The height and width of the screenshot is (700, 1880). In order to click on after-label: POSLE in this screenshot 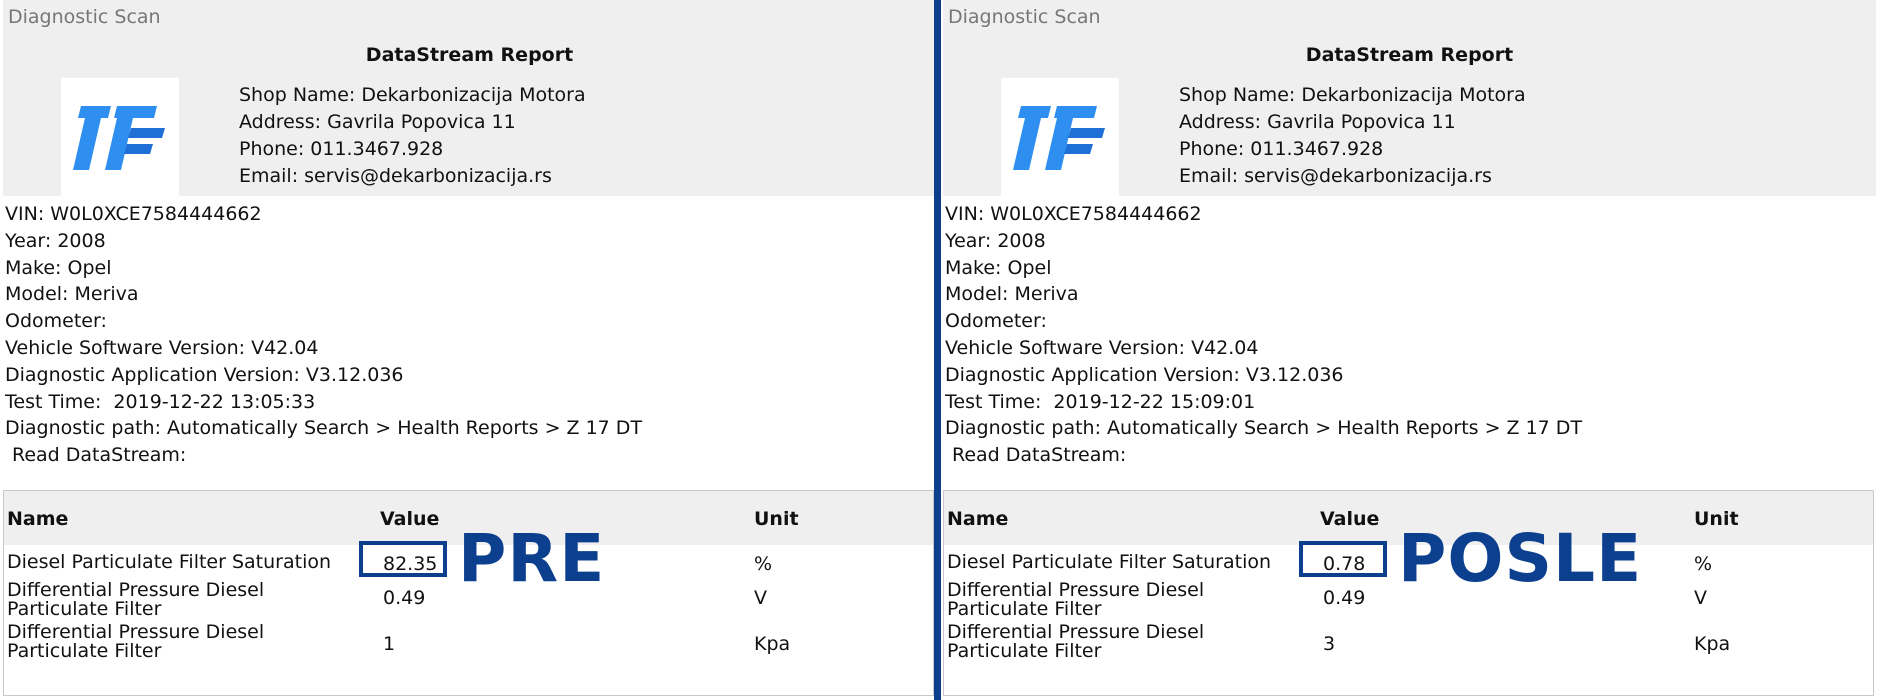, I will do `click(1520, 558)`.